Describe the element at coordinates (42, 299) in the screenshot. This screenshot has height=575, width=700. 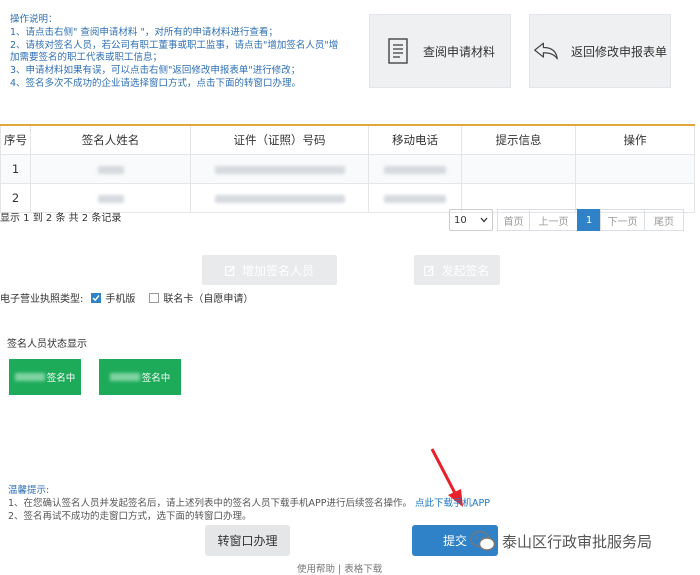
I see `license-type-label: 电子营业执照类型:` at that location.